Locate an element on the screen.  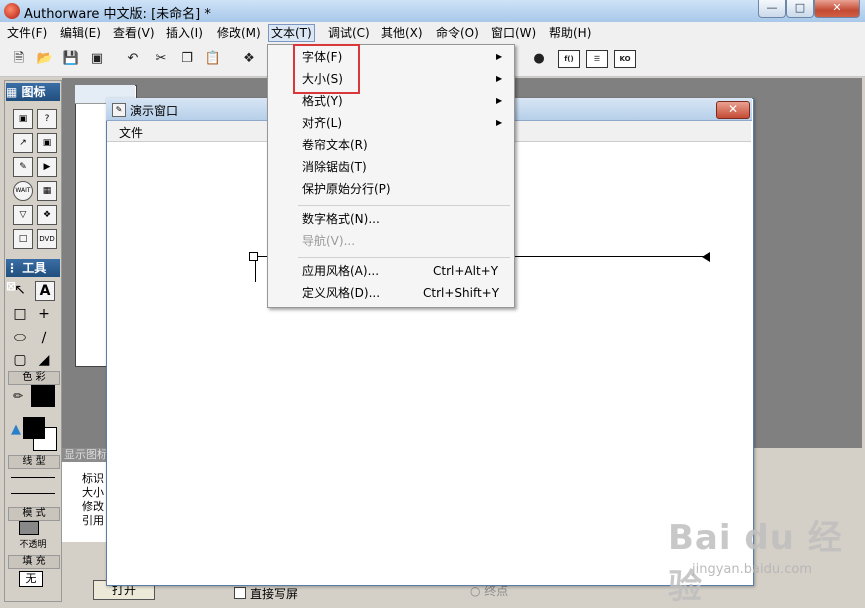
direct-to-screen-label: 直接写屏 is located at coordinates (274, 594).